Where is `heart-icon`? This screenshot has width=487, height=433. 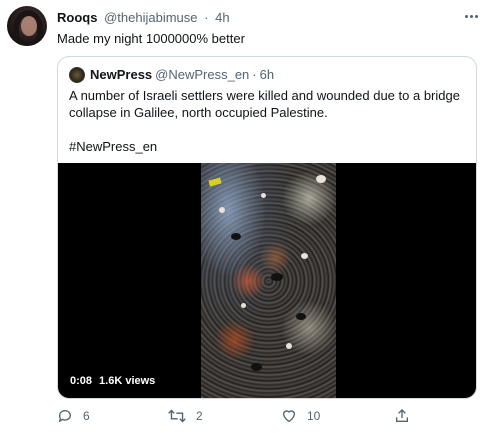 heart-icon is located at coordinates (289, 416).